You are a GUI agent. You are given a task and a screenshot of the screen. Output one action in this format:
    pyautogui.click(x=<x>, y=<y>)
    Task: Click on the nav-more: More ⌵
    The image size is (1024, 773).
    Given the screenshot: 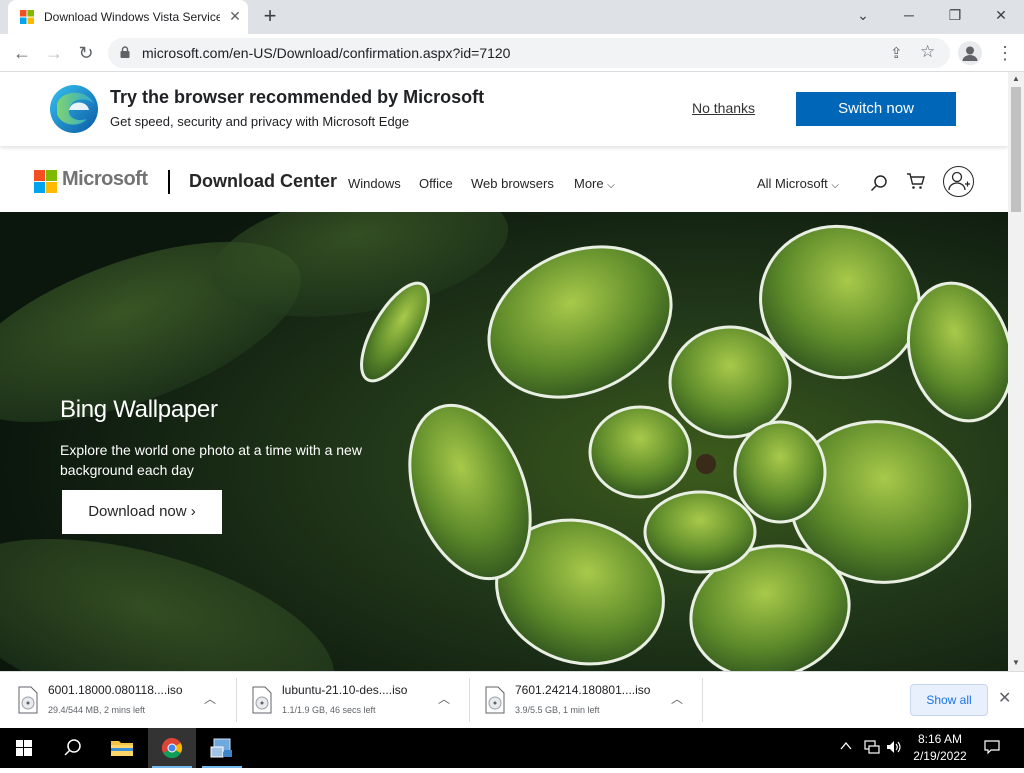 What is the action you would take?
    pyautogui.click(x=594, y=183)
    